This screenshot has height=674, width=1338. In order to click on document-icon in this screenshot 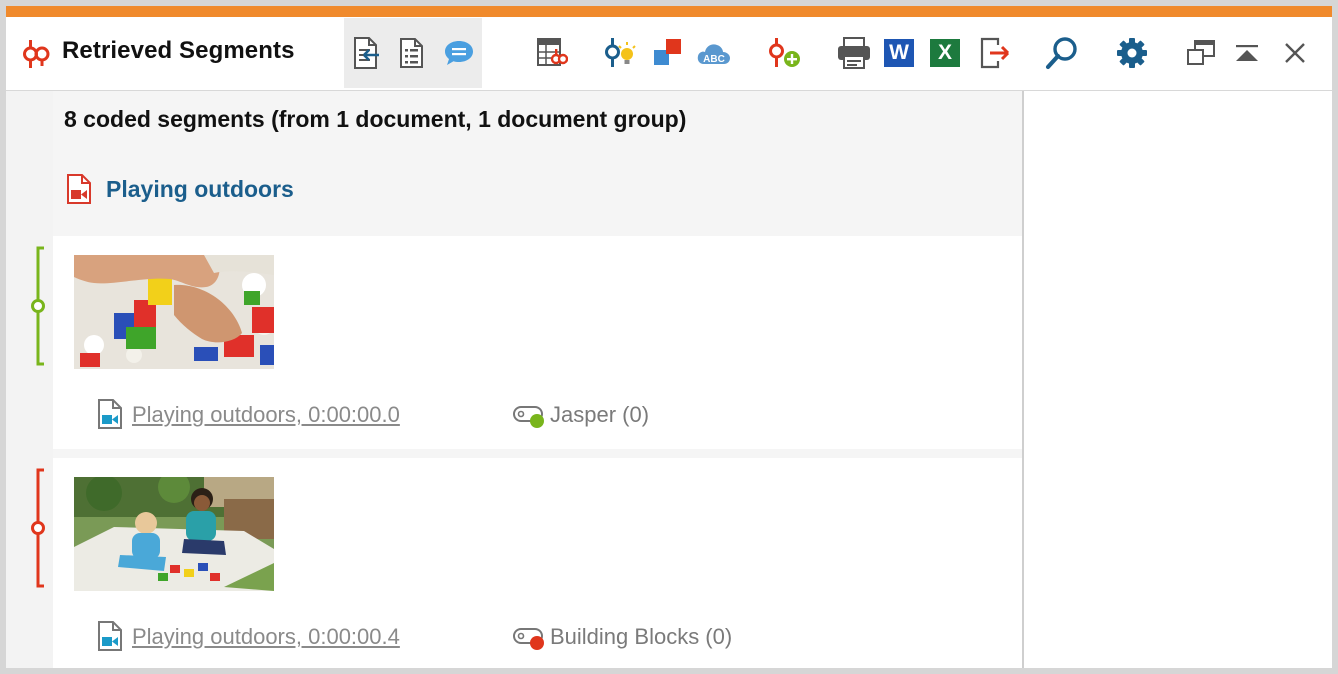, I will do `click(80, 189)`.